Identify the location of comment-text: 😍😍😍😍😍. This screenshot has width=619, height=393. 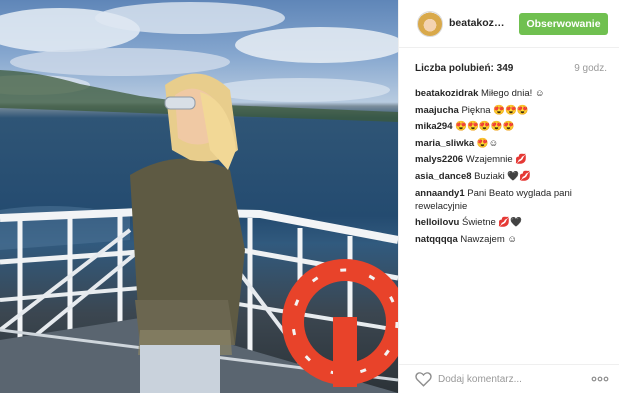
(485, 127).